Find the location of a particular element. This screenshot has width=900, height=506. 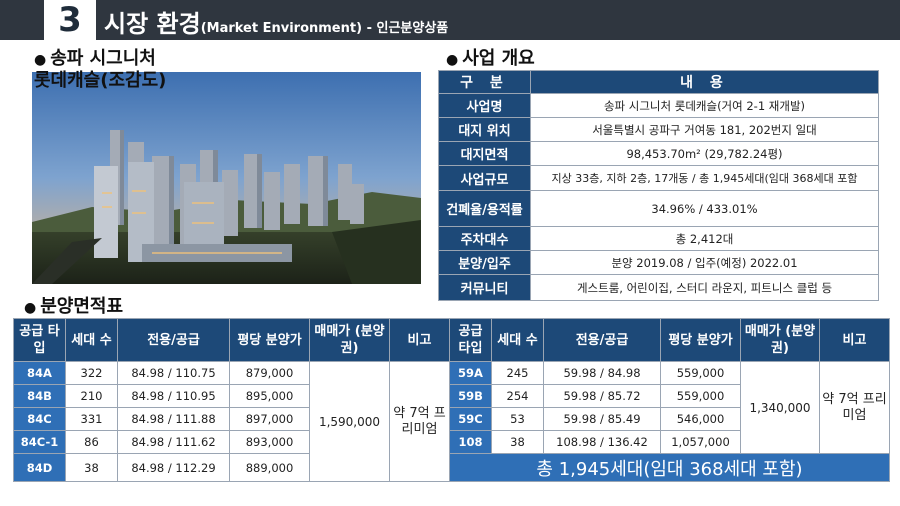

price-cell: 546,000 is located at coordinates (700, 419).